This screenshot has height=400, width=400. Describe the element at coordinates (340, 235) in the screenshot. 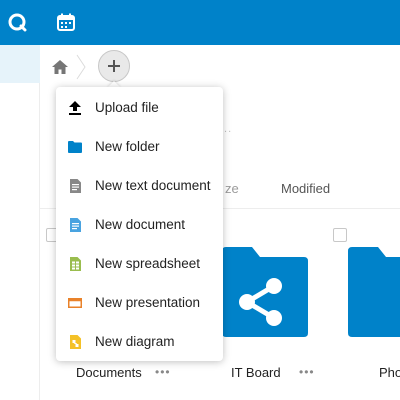

I see `select-checkbox-pho` at that location.